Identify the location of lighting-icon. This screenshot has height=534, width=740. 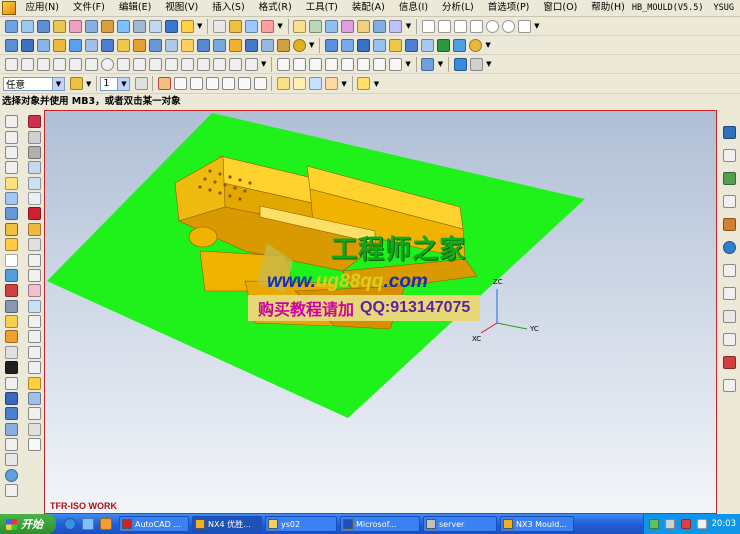
(34, 383).